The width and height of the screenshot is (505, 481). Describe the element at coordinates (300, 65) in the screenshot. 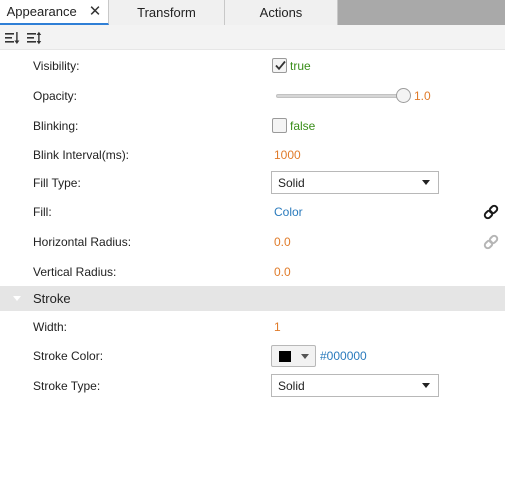

I see `visibility-value: true` at that location.